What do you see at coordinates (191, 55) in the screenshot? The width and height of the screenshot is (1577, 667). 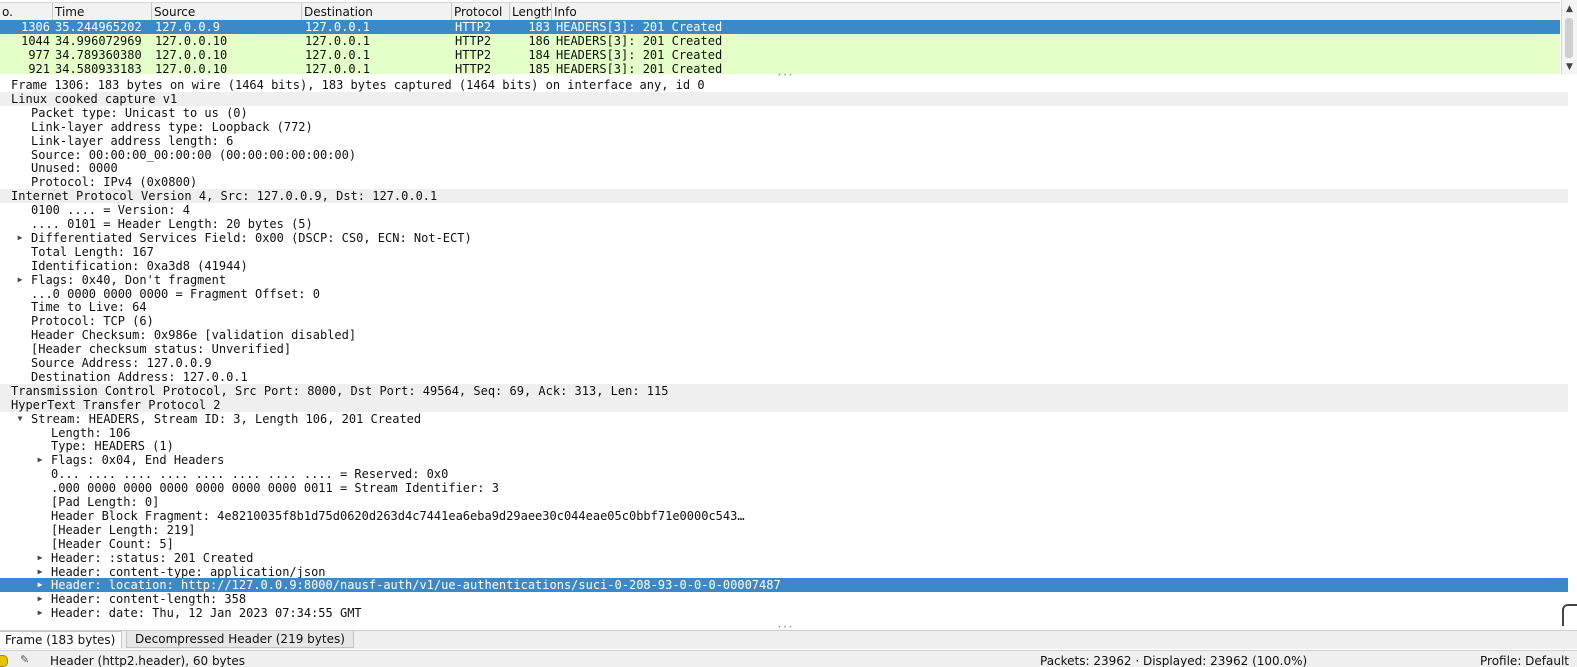 I see `packet-source: 127.0.0.10` at bounding box center [191, 55].